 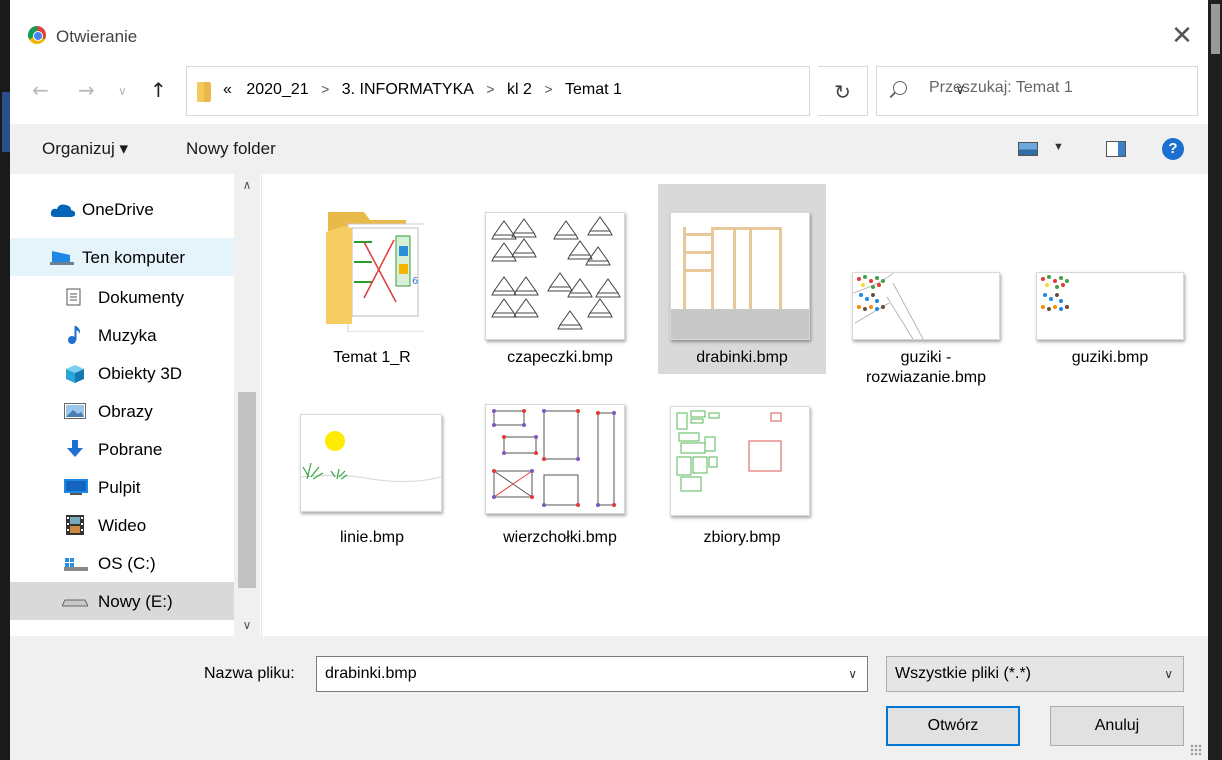 What do you see at coordinates (1059, 88) in the screenshot?
I see `search-input` at bounding box center [1059, 88].